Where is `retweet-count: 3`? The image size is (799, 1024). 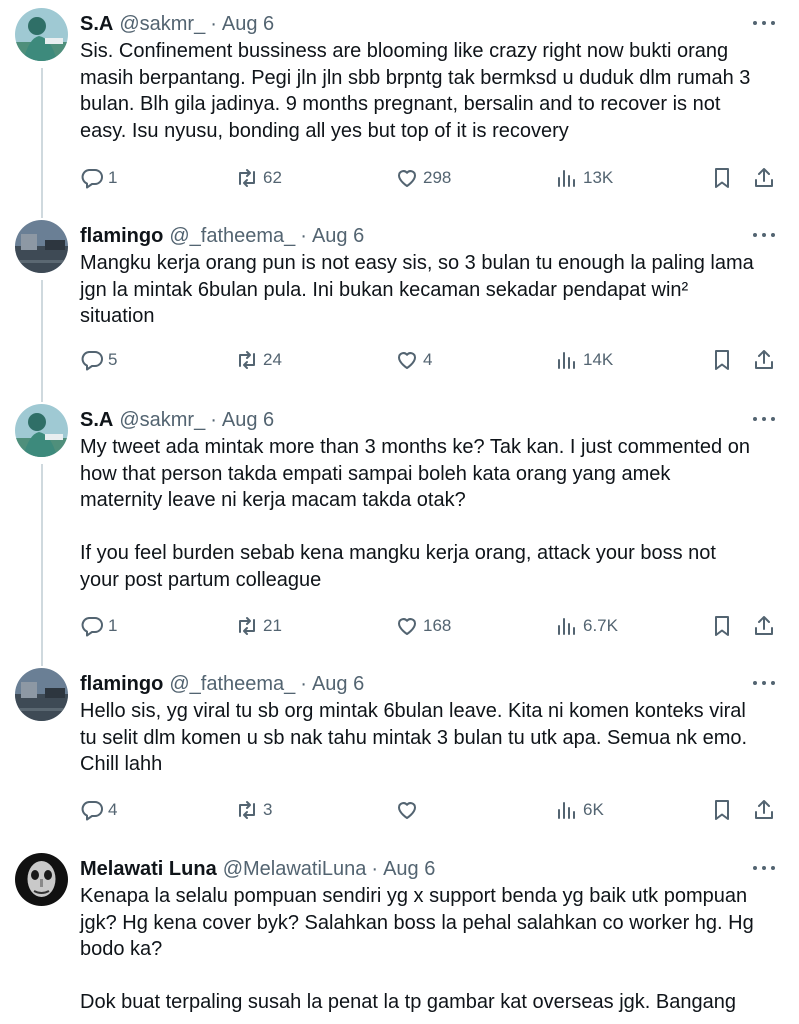 retweet-count: 3 is located at coordinates (268, 809).